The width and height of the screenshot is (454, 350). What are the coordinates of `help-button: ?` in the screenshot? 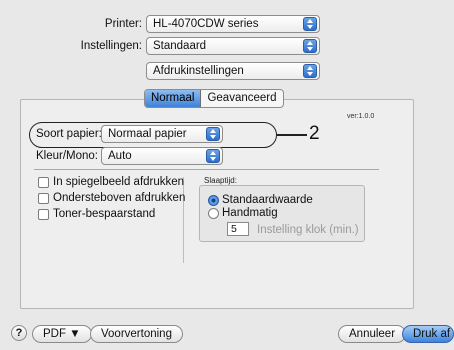 It's located at (19, 333).